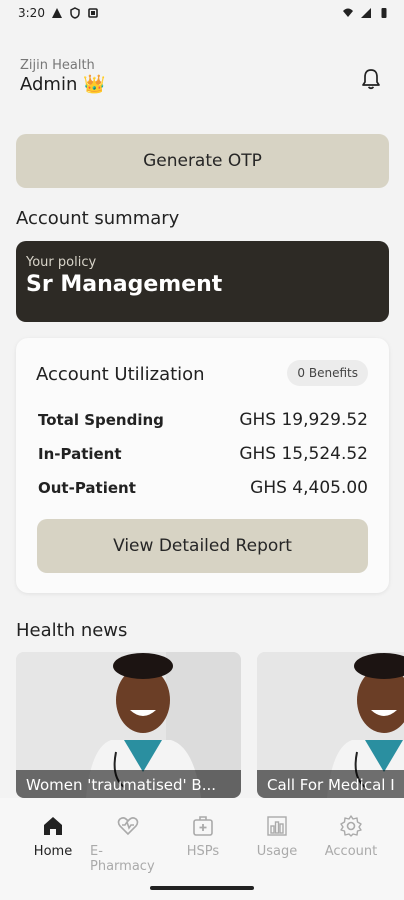  I want to click on out-patient-label: Out-Patient, so click(87, 488).